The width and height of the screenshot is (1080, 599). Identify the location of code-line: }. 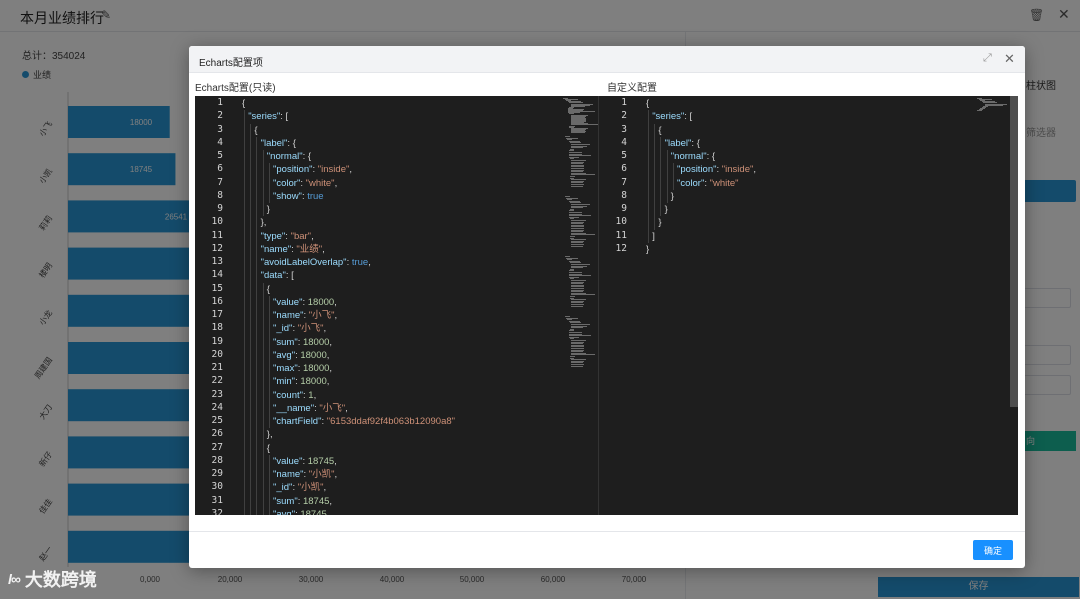
(268, 209).